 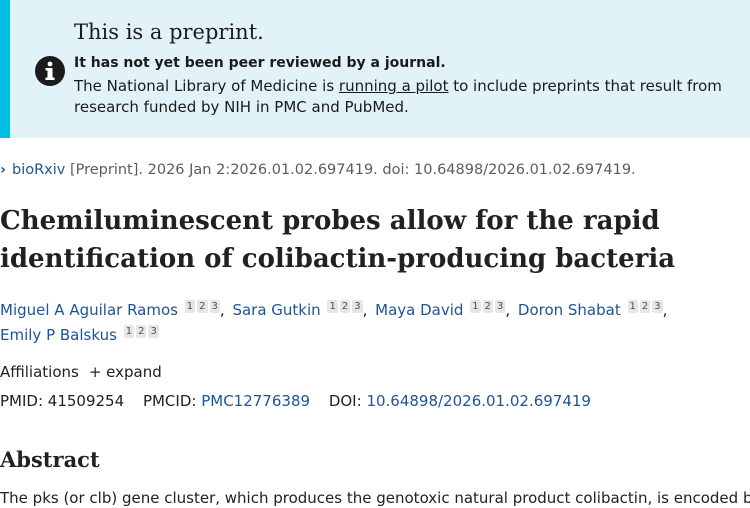 What do you see at coordinates (81, 372) in the screenshot?
I see `affiliations-row: Affiliations + expand` at bounding box center [81, 372].